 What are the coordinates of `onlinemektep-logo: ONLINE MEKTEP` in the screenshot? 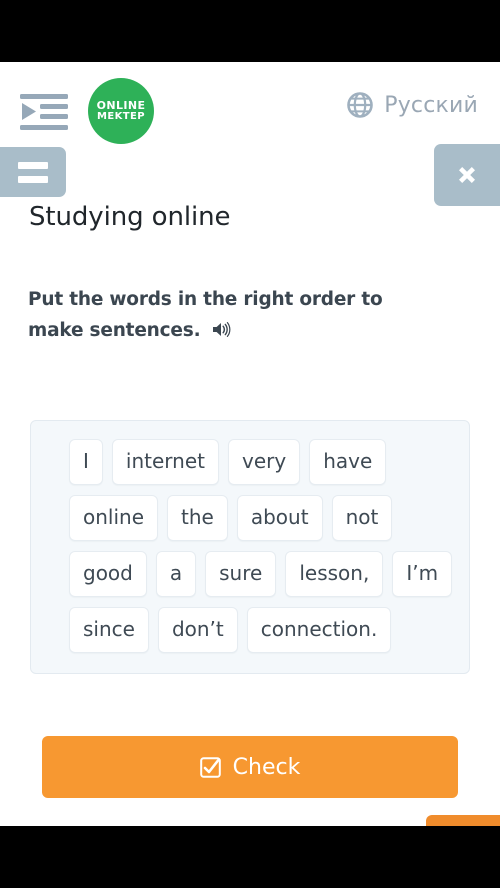 It's located at (121, 111).